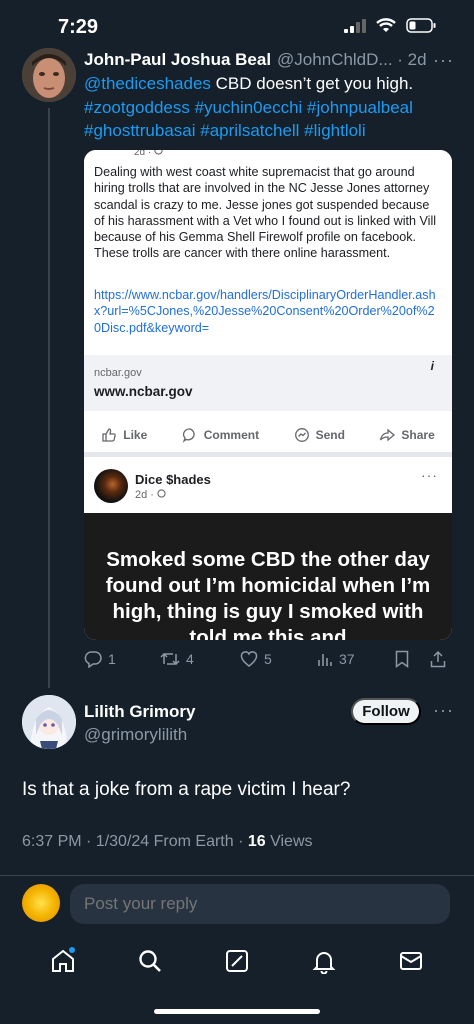 The image size is (474, 1024). I want to click on tweet-header: John-Paul Joshua Beal @JohnChldD... · 2d, so click(269, 60).